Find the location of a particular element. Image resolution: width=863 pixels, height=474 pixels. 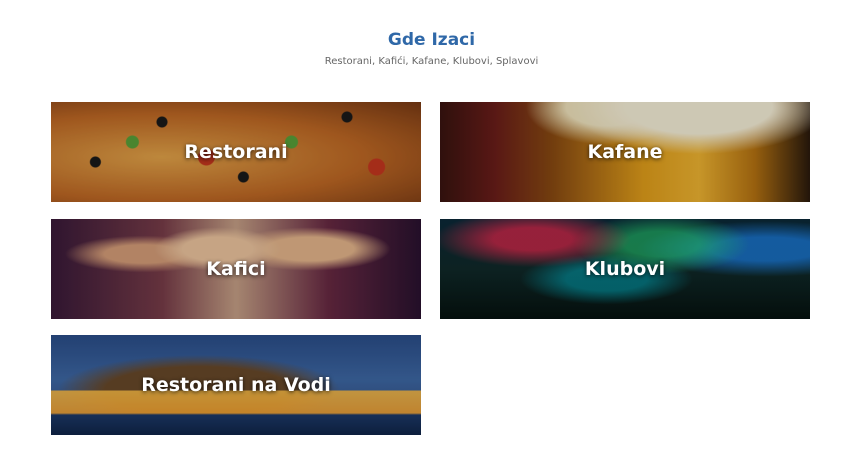

category-card-restorani-na-vodi: Restorani na Vodi is located at coordinates (236, 385).